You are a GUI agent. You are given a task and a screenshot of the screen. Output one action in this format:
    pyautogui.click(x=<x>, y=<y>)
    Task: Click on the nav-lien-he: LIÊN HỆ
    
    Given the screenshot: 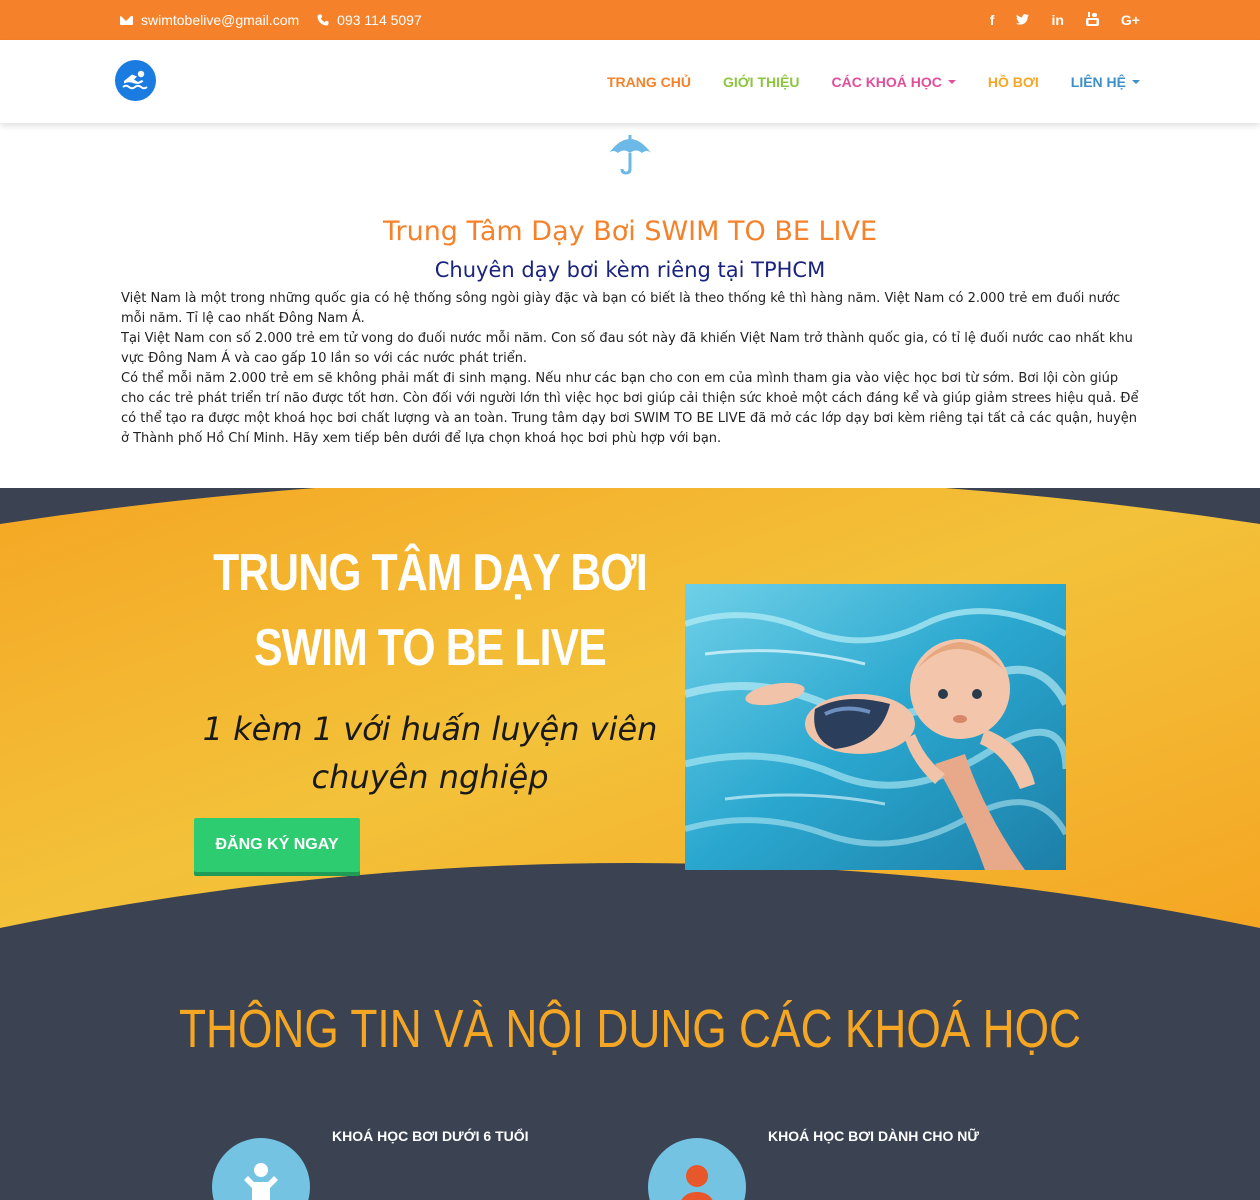 What is the action you would take?
    pyautogui.click(x=1105, y=82)
    